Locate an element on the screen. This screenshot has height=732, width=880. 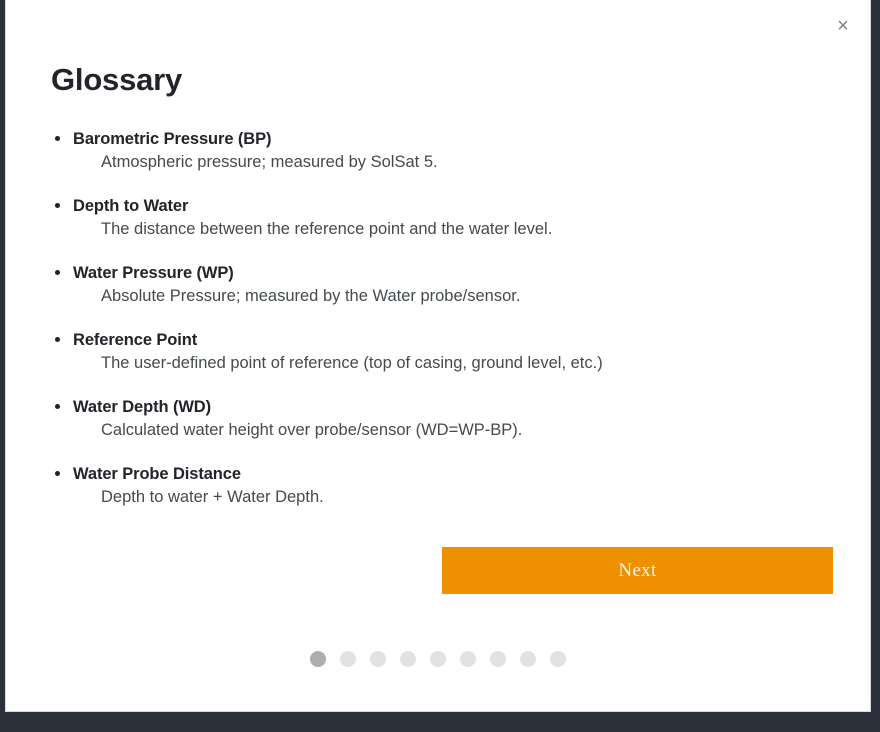
glossary-definition: Depth to water + Water Depth. is located at coordinates (212, 497).